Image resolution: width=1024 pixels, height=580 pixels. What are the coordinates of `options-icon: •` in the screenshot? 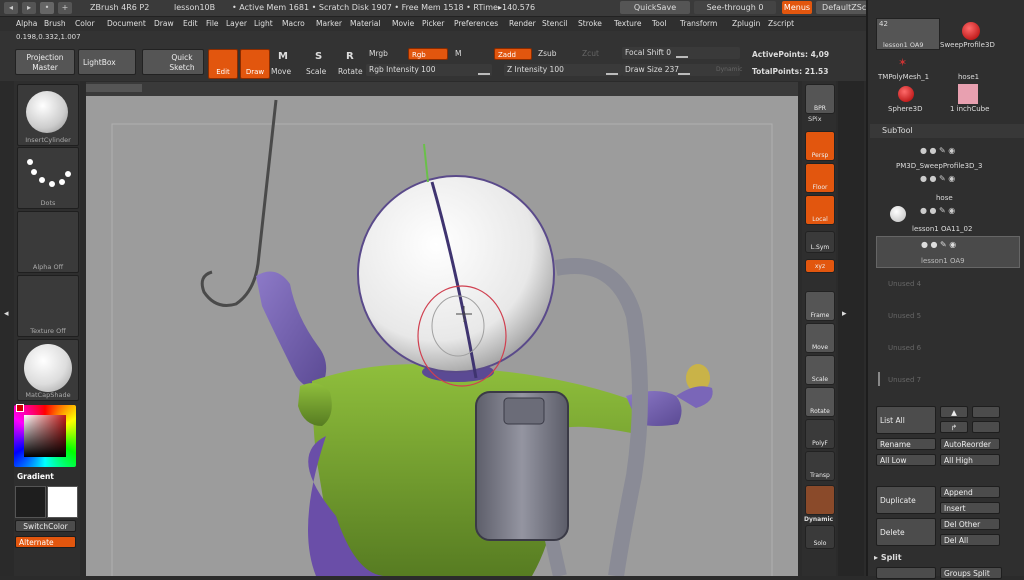 It's located at (47, 8).